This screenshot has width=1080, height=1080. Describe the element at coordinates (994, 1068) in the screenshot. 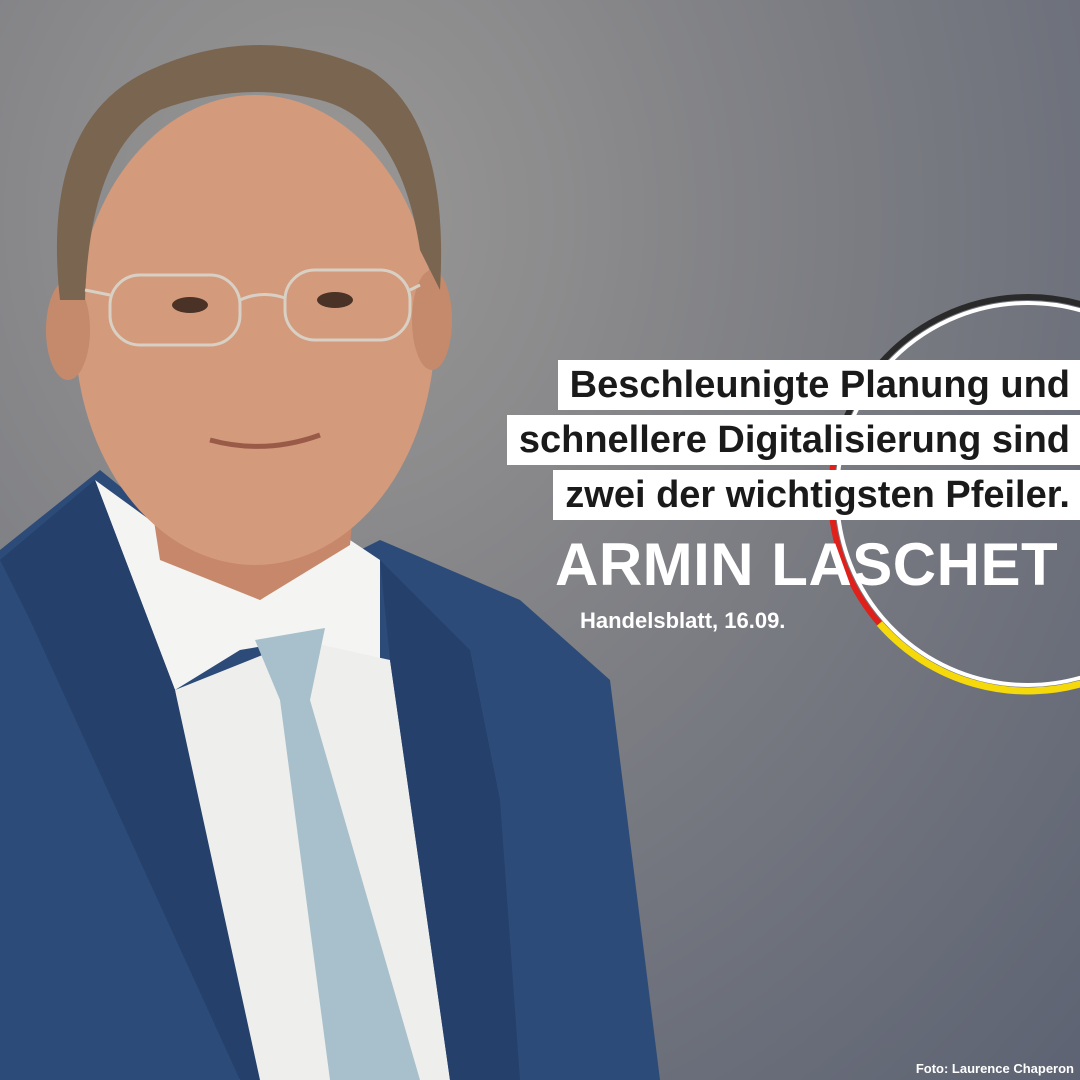

I see `photo-credit: Foto: Laurence Chaperon` at that location.